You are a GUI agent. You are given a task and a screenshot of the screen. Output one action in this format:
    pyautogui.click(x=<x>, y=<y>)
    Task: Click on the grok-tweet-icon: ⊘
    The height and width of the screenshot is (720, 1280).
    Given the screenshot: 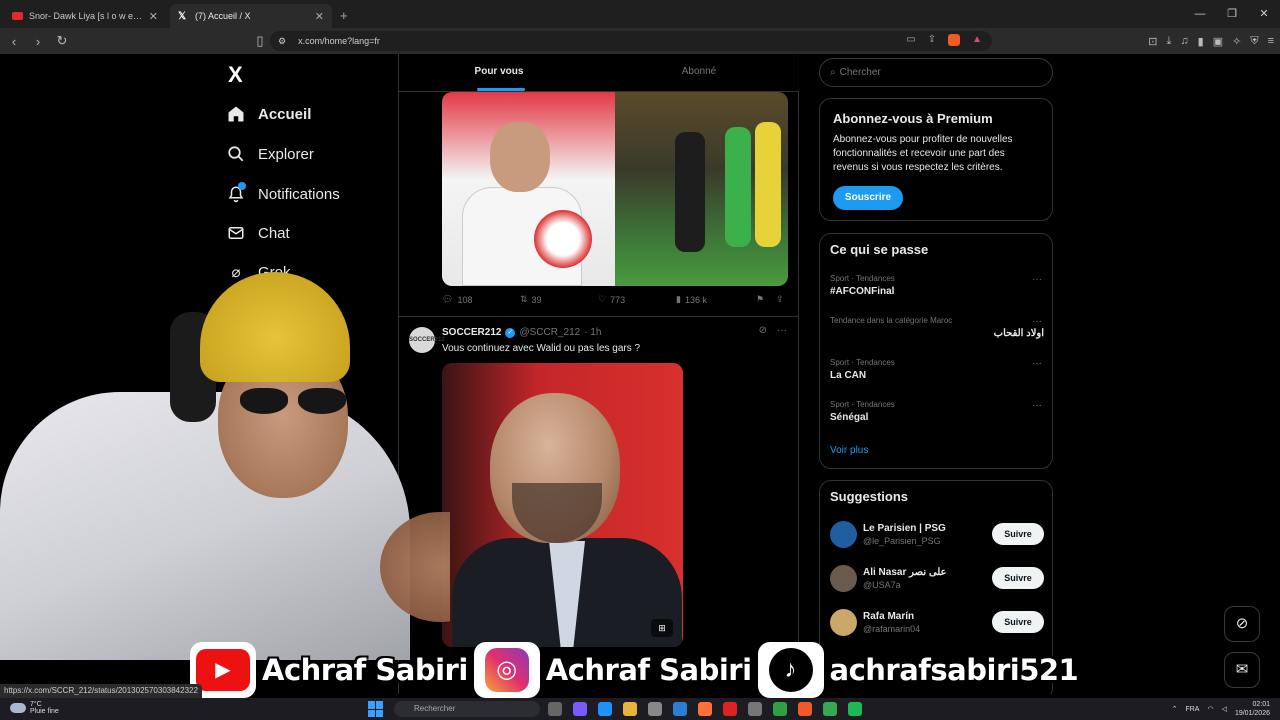 What is the action you would take?
    pyautogui.click(x=763, y=330)
    